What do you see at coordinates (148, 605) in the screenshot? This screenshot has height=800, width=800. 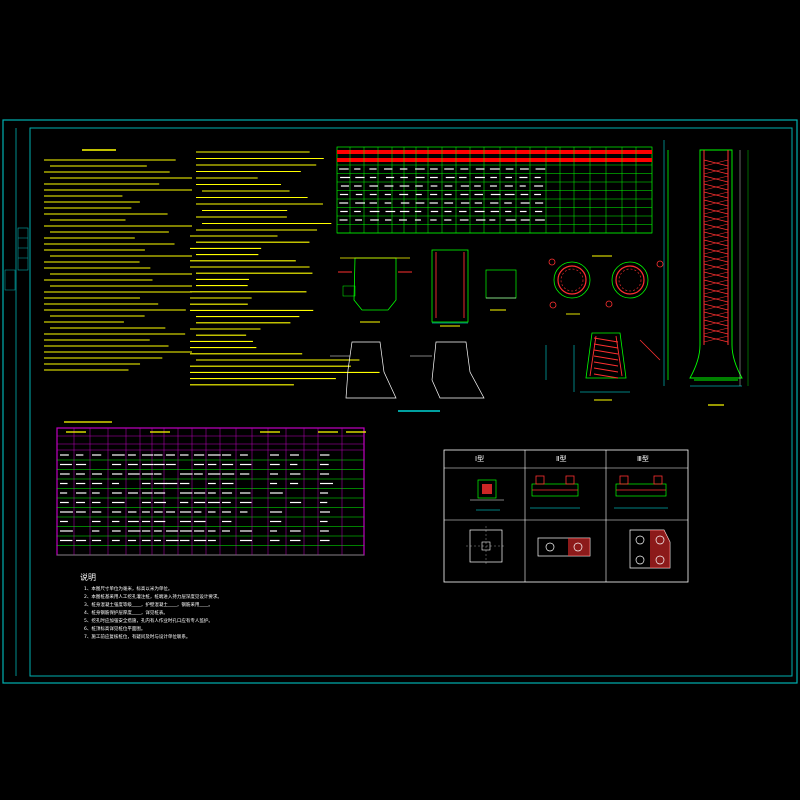 I see `note-item-3: 3、桩身混凝土强度等级____，护壁混凝土____，钢筋采用____。` at bounding box center [148, 605].